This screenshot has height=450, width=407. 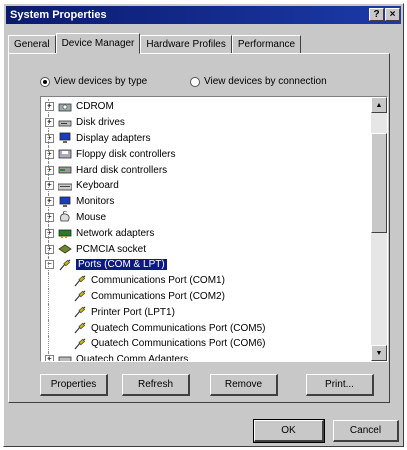 I want to click on tree-category-item: + Disk drives, so click(x=205, y=122).